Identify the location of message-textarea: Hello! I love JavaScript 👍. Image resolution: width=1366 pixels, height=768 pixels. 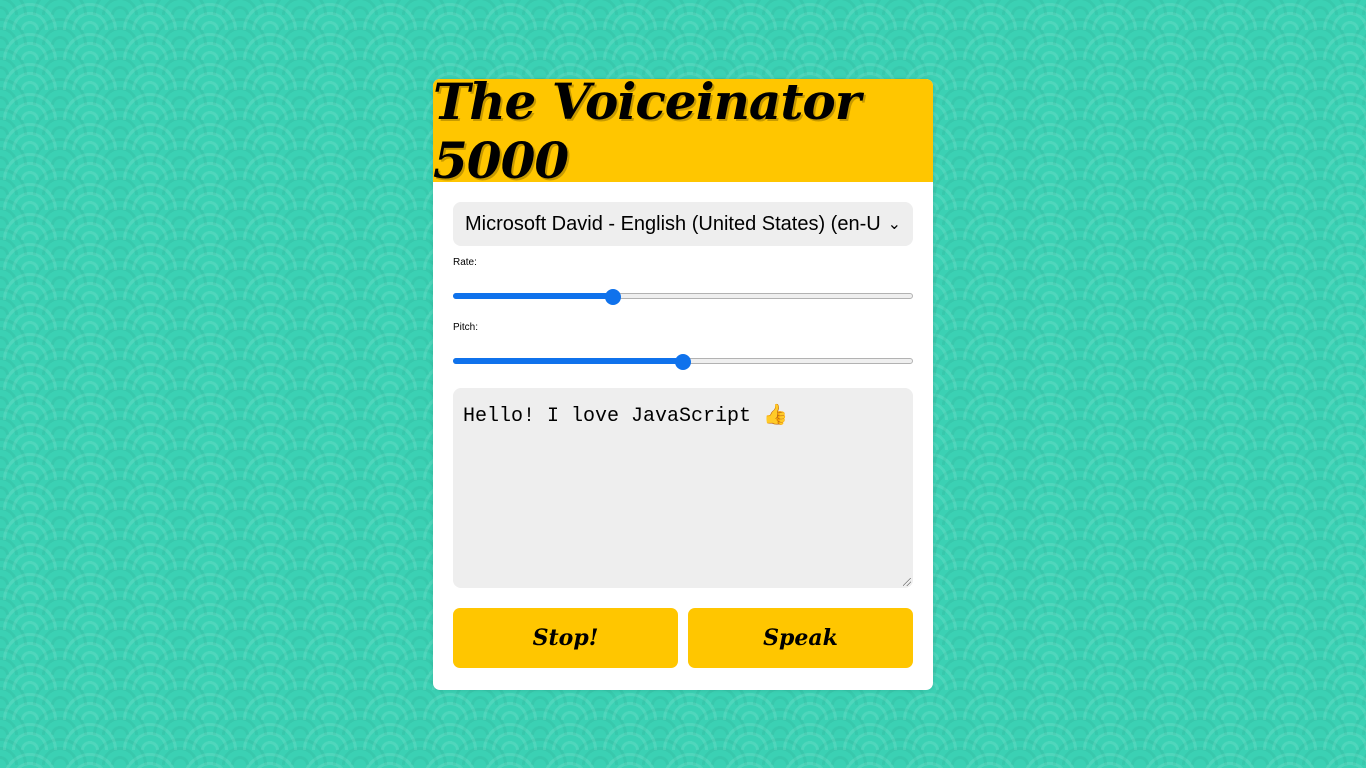
(683, 488).